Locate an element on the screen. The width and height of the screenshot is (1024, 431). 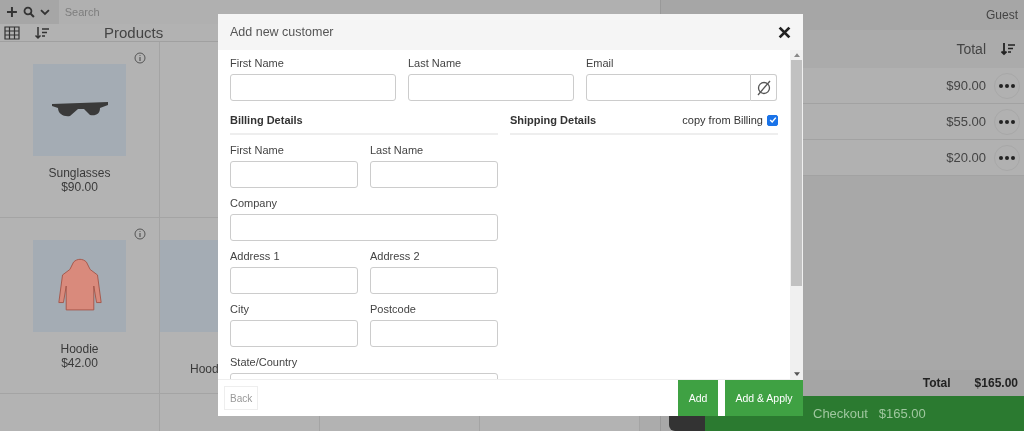
dialog-title: Add new customer is located at coordinates (282, 32).